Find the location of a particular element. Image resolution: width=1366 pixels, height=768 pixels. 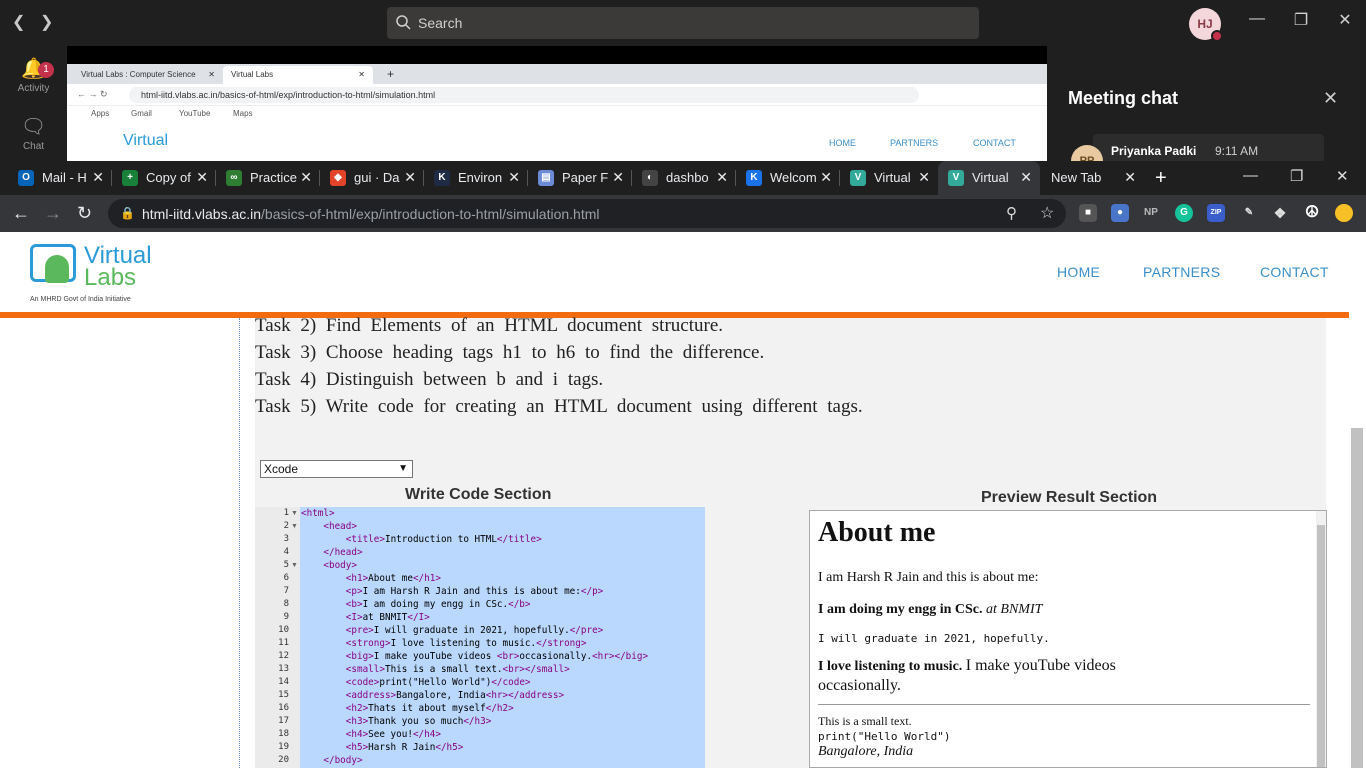

preview-scroll-thumb is located at coordinates (1321, 646).